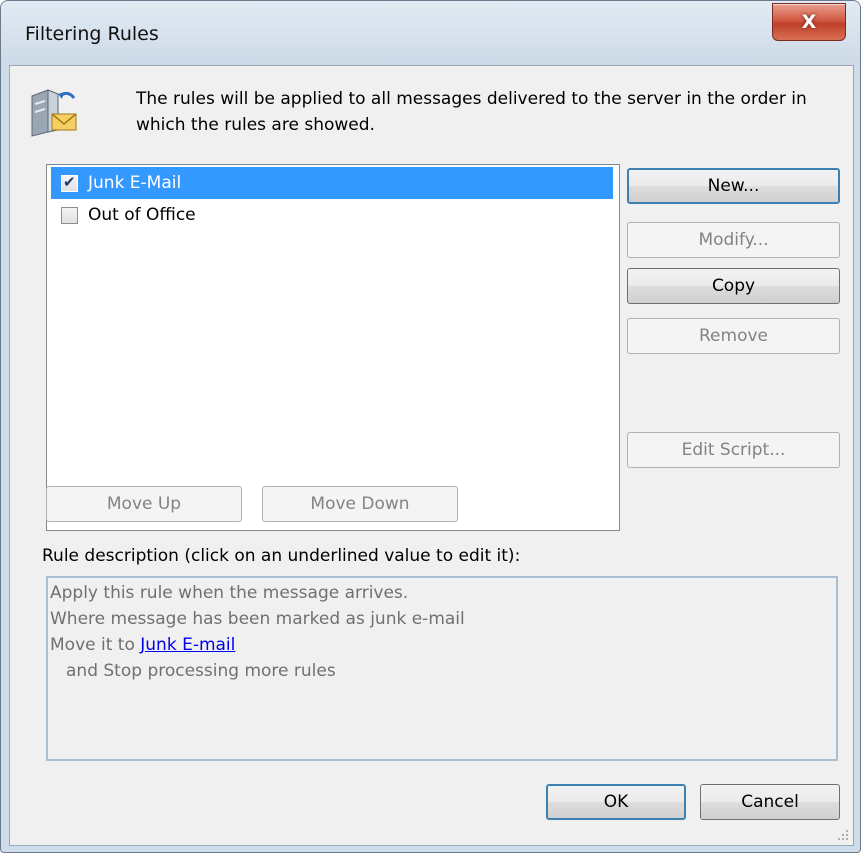  I want to click on description-line-4: and Stop processing more rules, so click(201, 671).